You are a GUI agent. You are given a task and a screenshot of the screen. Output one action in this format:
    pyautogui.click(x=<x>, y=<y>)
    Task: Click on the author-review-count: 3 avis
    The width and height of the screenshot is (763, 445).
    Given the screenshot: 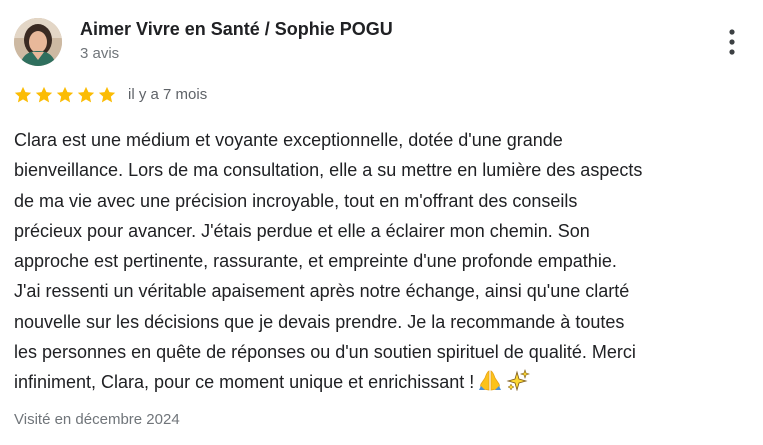 What is the action you would take?
    pyautogui.click(x=99, y=53)
    